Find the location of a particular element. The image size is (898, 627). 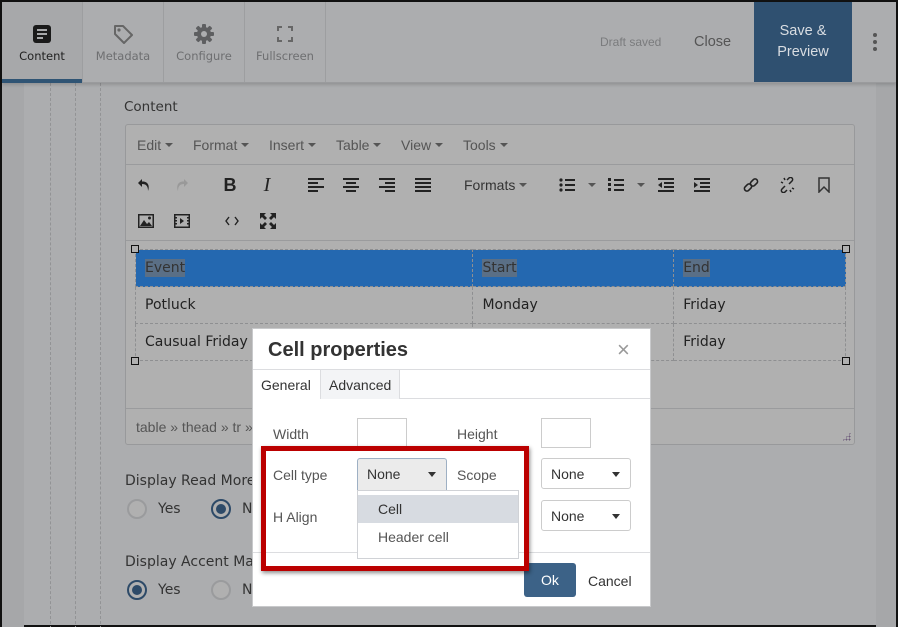

display-accent-mark-label: Display Accent Mark is located at coordinates (196, 562).